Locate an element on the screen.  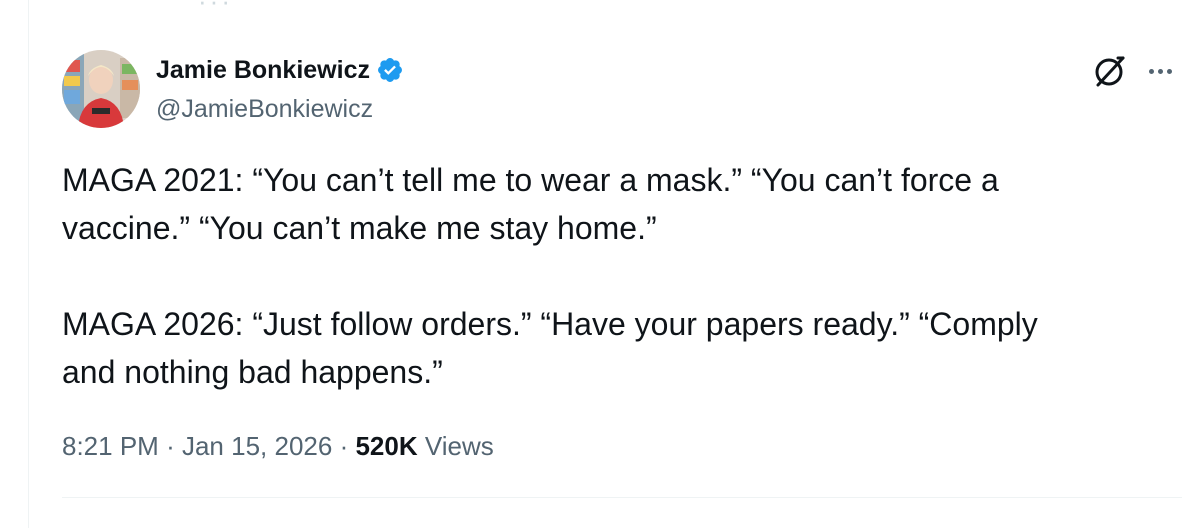
more-options-icon is located at coordinates (1160, 71).